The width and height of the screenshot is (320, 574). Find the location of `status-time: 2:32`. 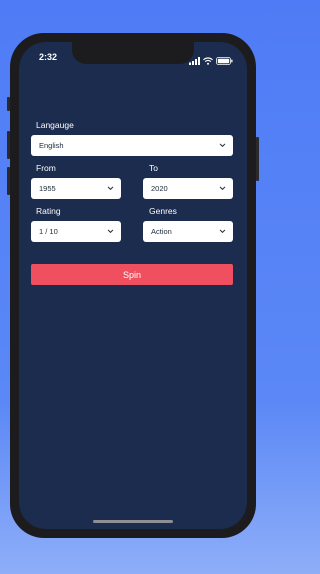

status-time: 2:32 is located at coordinates (48, 57).